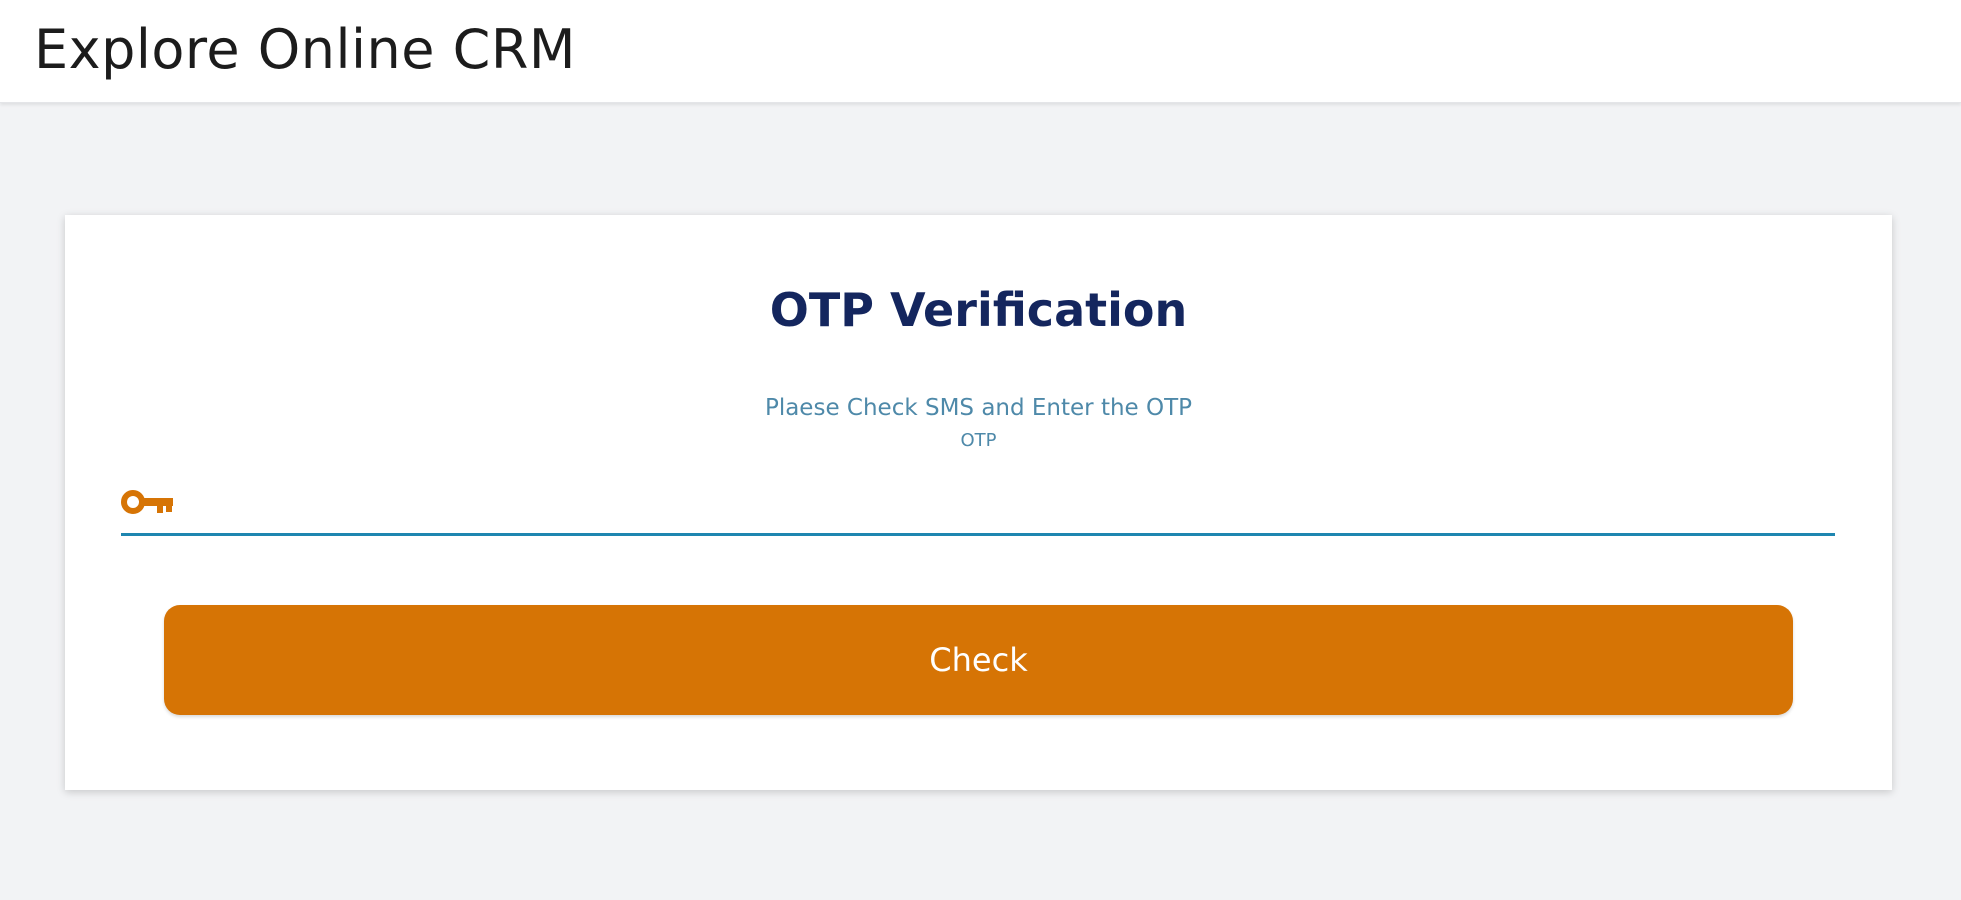 The width and height of the screenshot is (1961, 900). Describe the element at coordinates (980, 51) in the screenshot. I see `app-header: Explore Online CRM` at that location.